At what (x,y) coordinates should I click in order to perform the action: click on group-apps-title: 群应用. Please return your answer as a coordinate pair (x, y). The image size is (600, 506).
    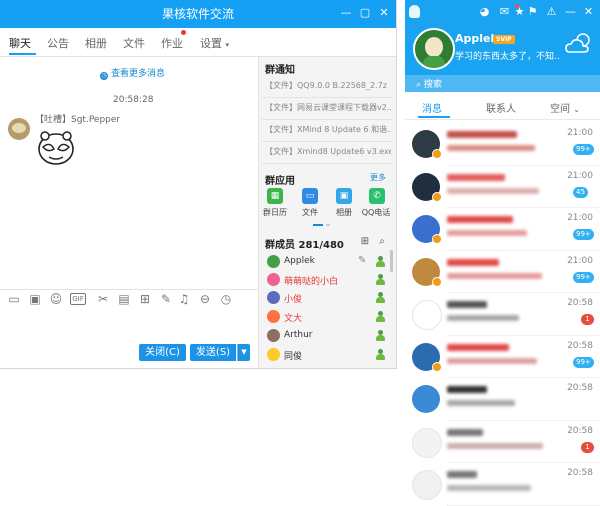
    Looking at the image, I should click on (280, 181).